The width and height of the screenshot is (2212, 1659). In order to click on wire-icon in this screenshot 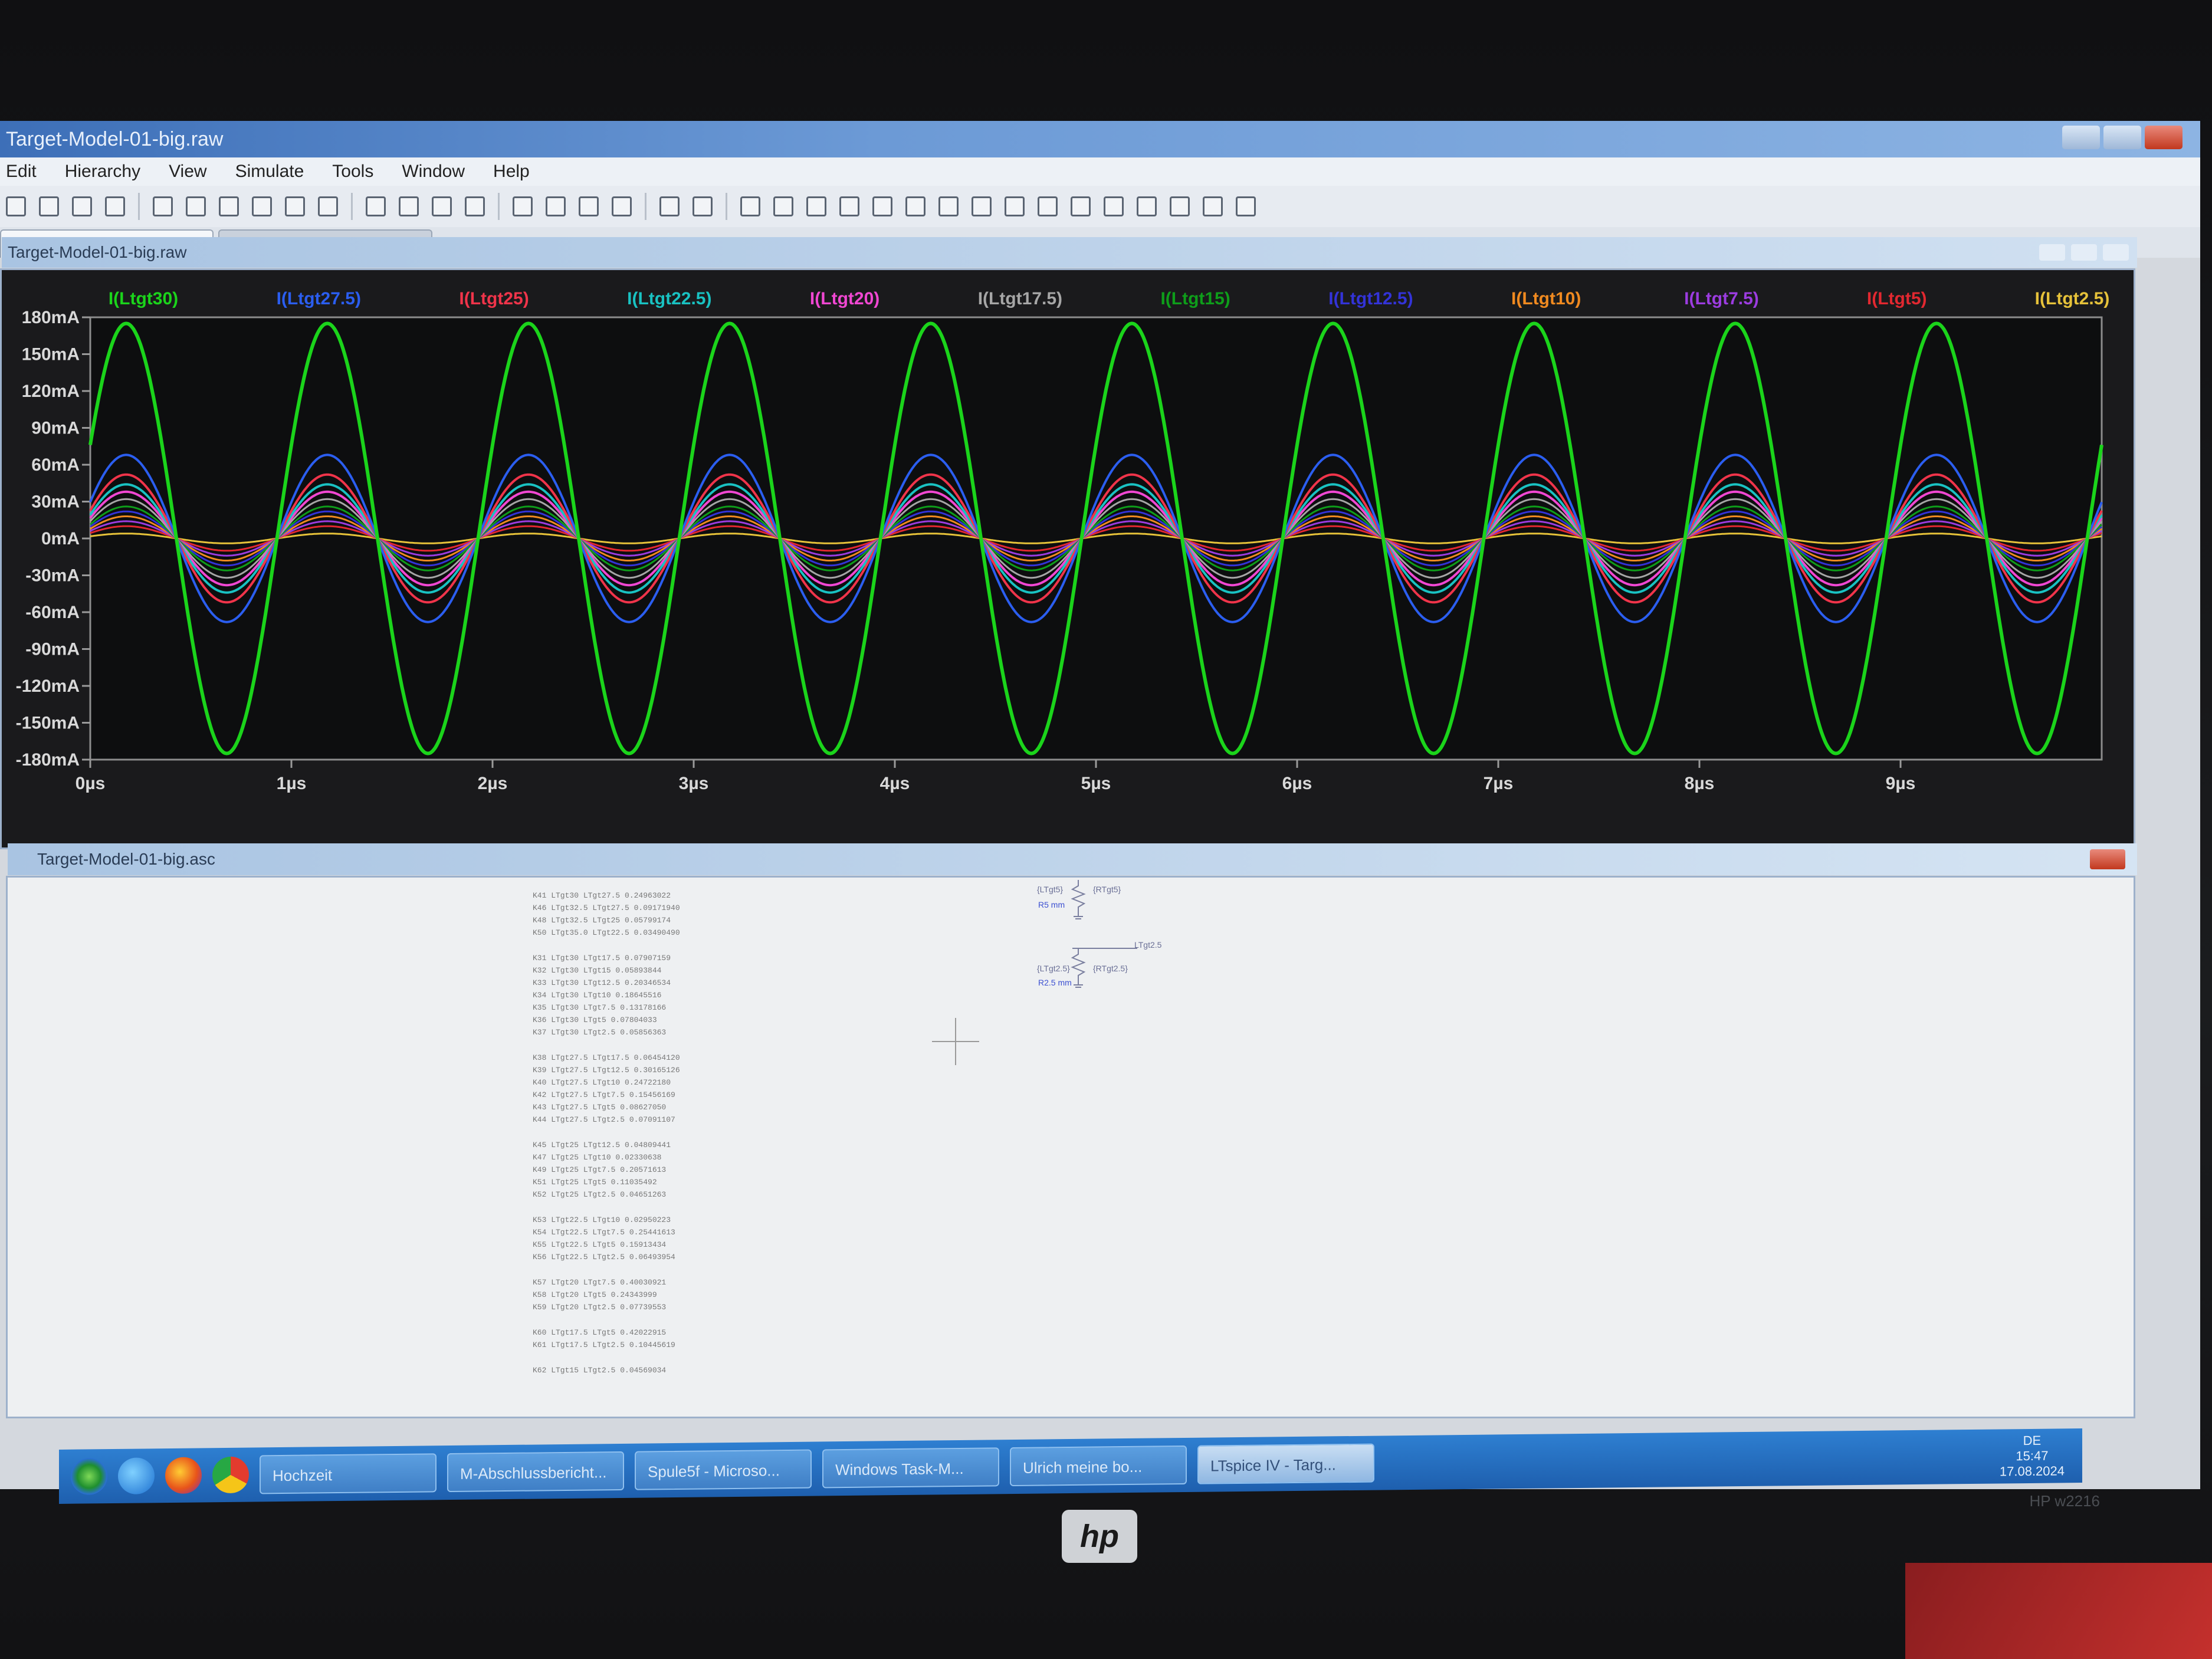, I will do `click(750, 206)`.